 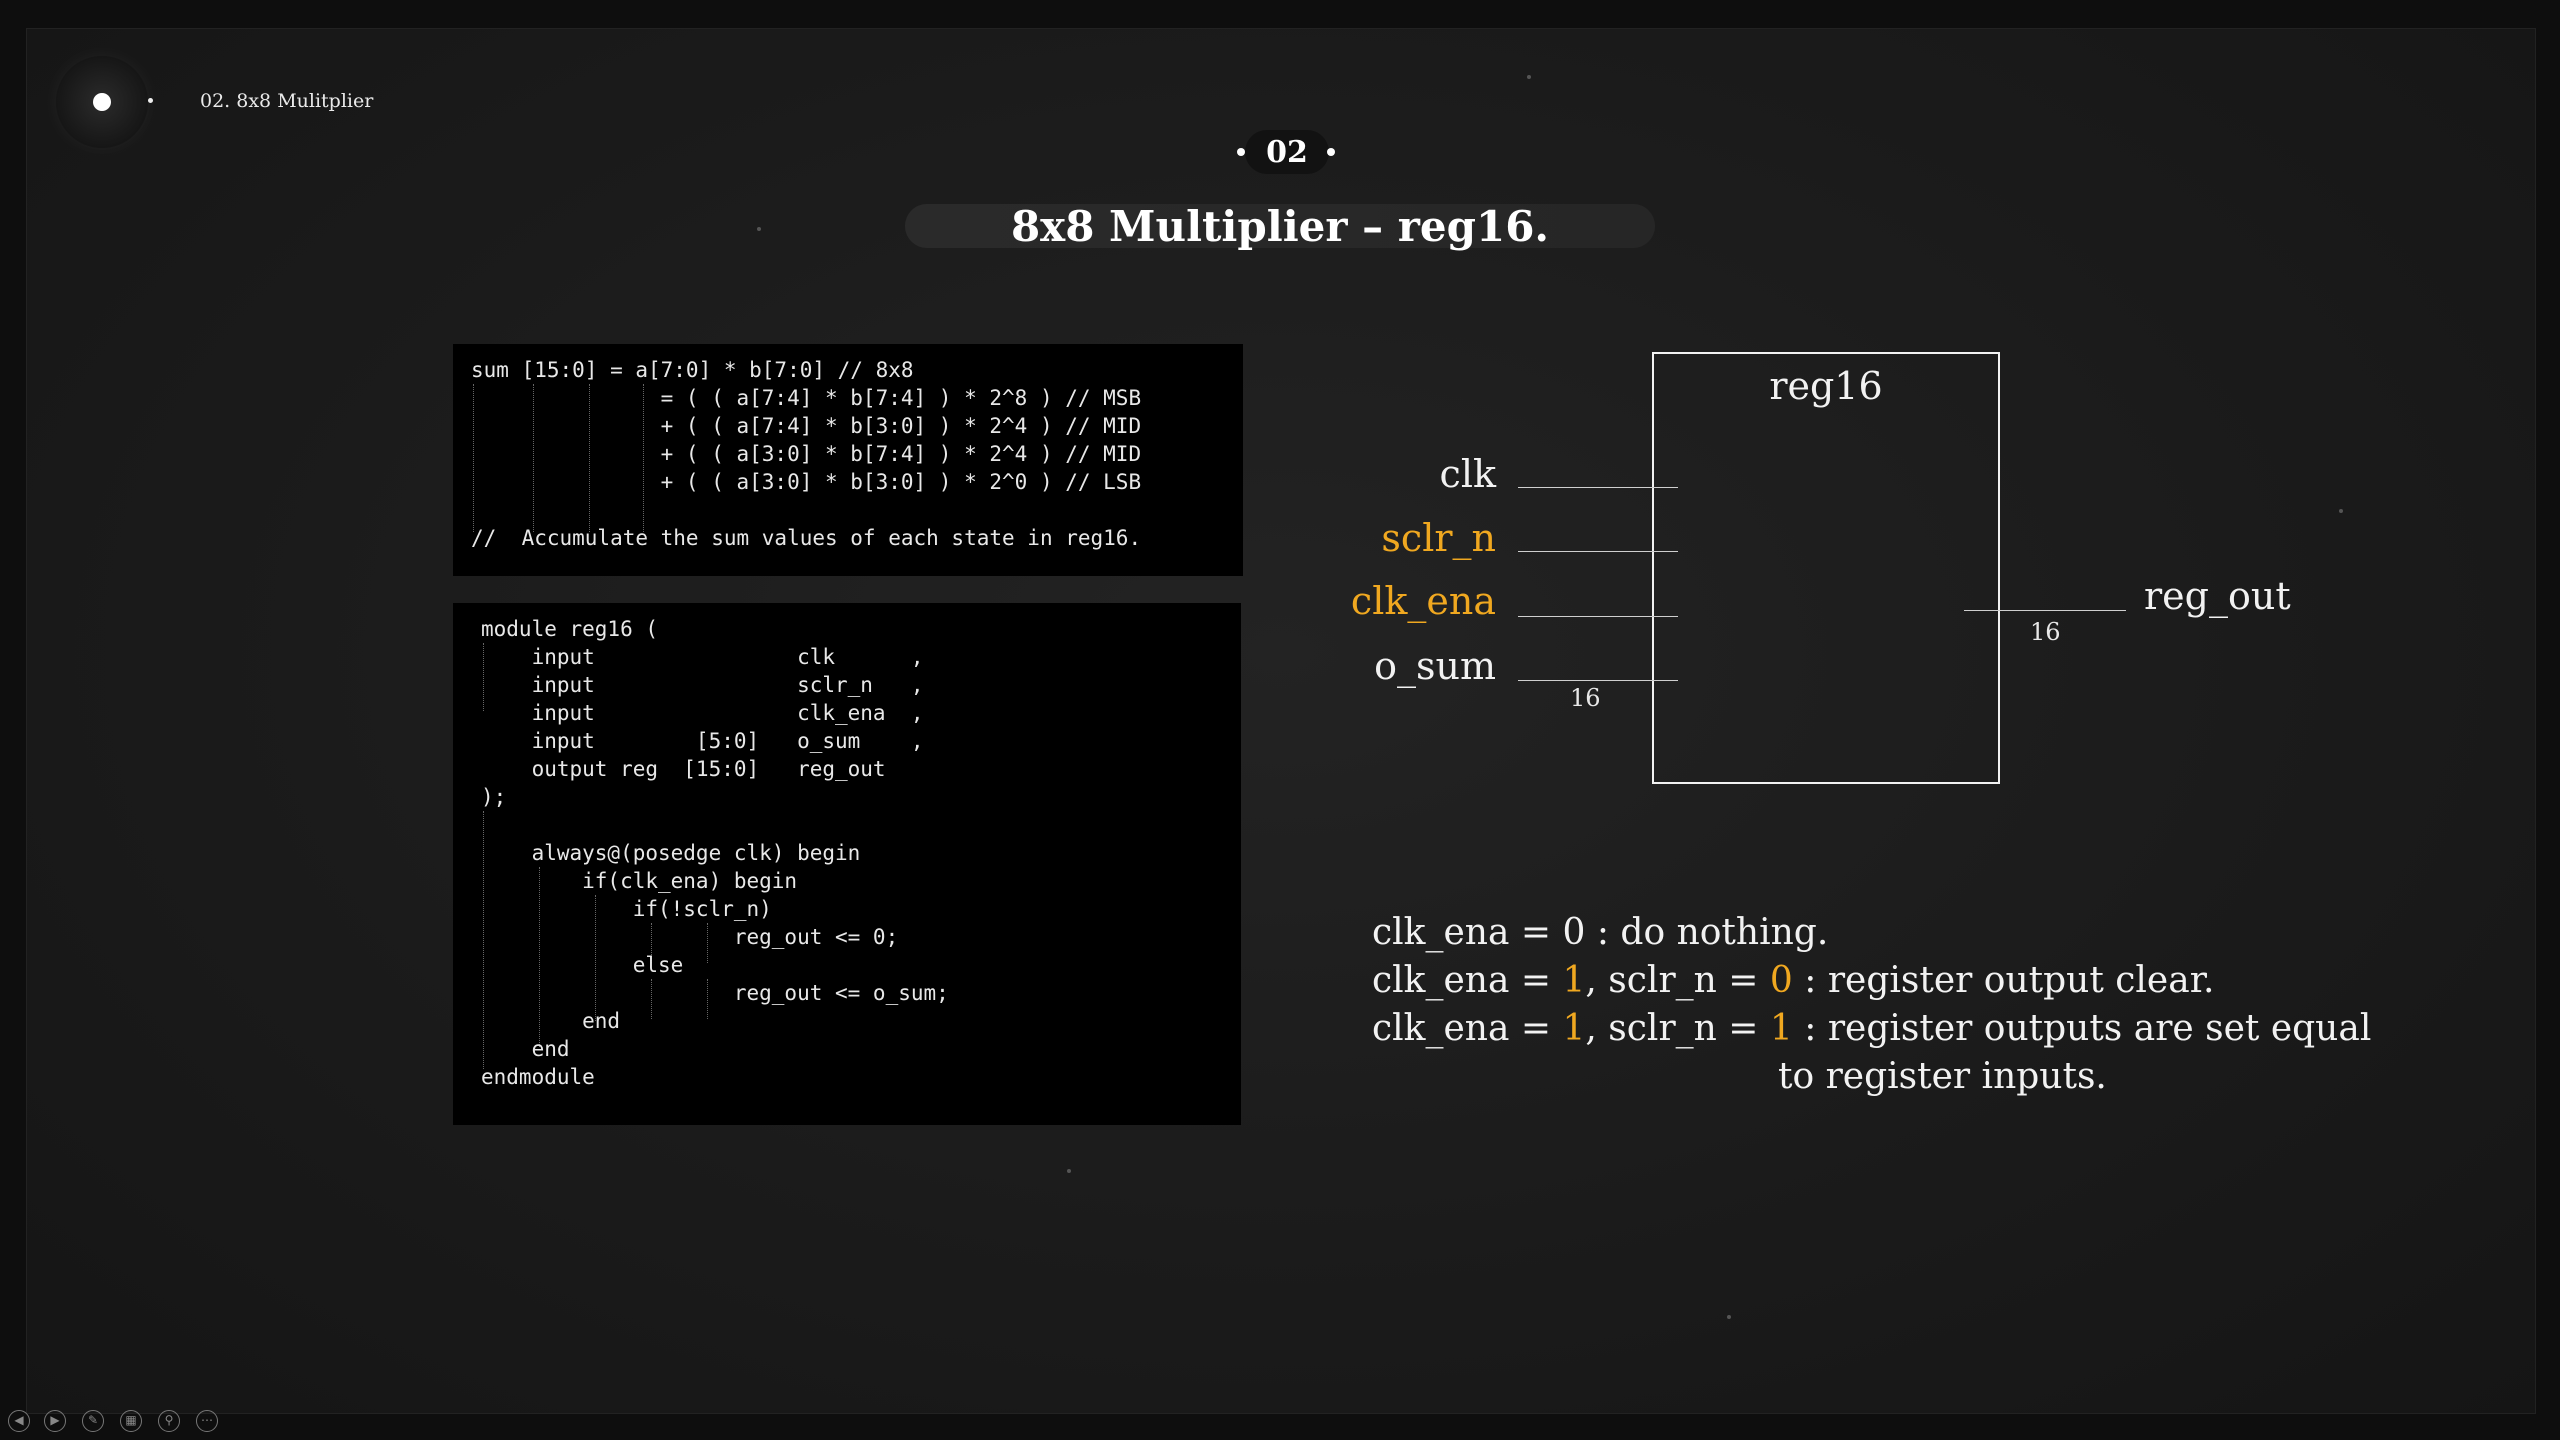 I want to click on desc-text: : register outputs are set equal, so click(x=2082, y=1028).